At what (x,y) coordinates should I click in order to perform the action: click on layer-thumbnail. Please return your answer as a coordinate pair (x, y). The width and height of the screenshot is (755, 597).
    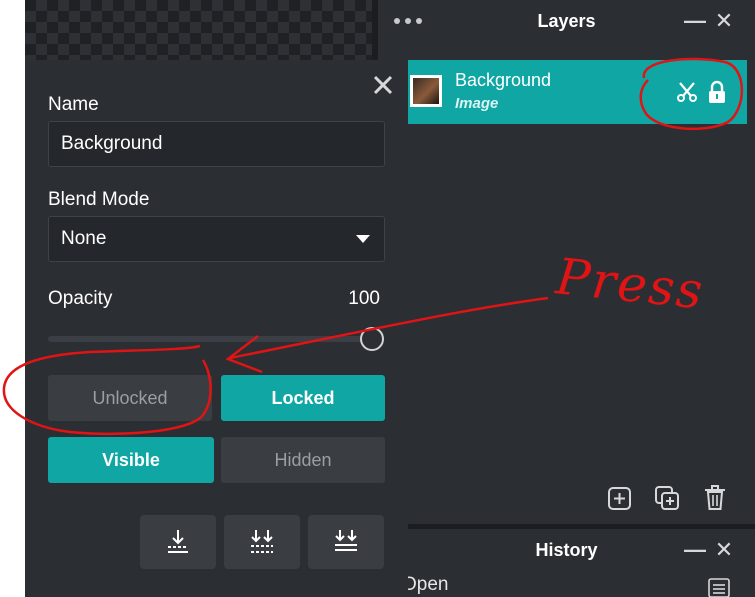
    Looking at the image, I should click on (426, 91).